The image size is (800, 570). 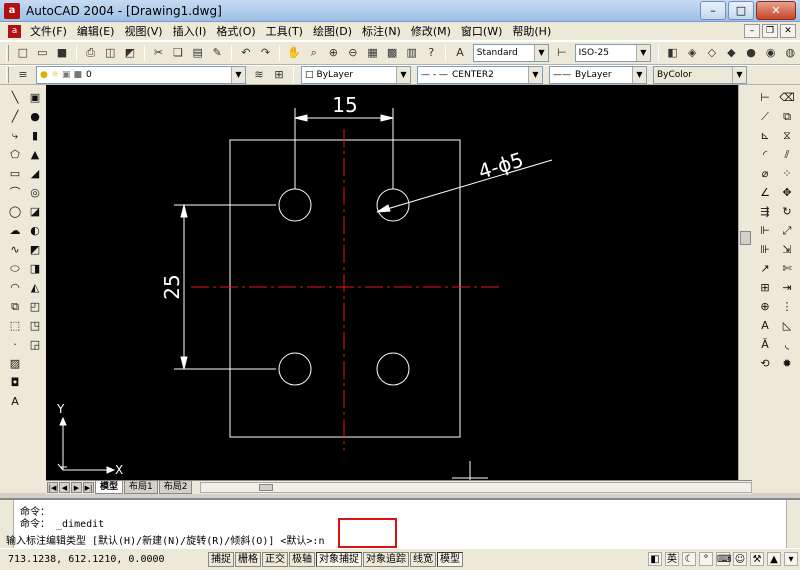 I want to click on horizontal-scroll-thumb, so click(x=266, y=487).